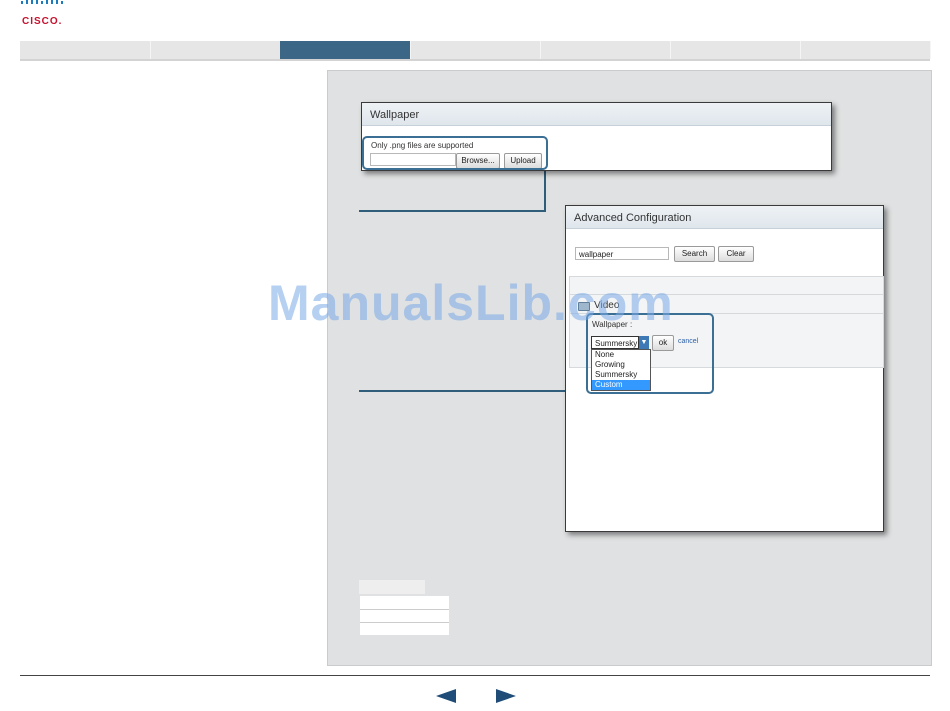 This screenshot has height=711, width=950. Describe the element at coordinates (471, 303) in the screenshot. I see `watermark: ManualsLib.com` at that location.